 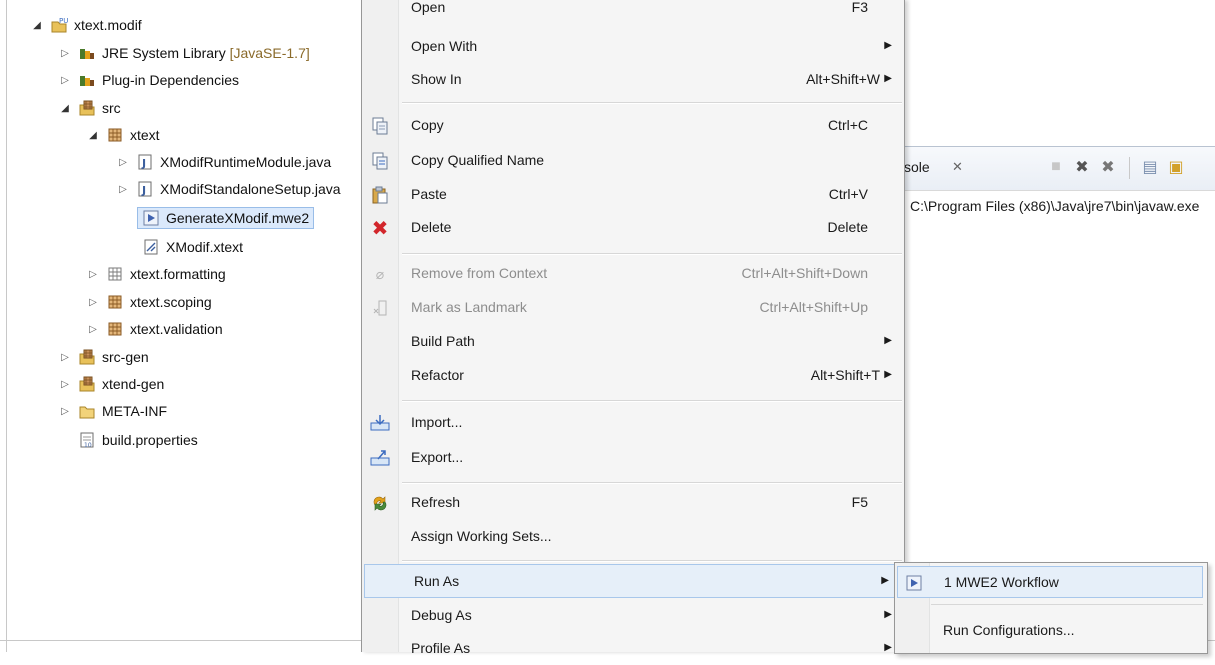 I want to click on menu-item-shortcut: Ctrl+V, so click(x=848, y=194).